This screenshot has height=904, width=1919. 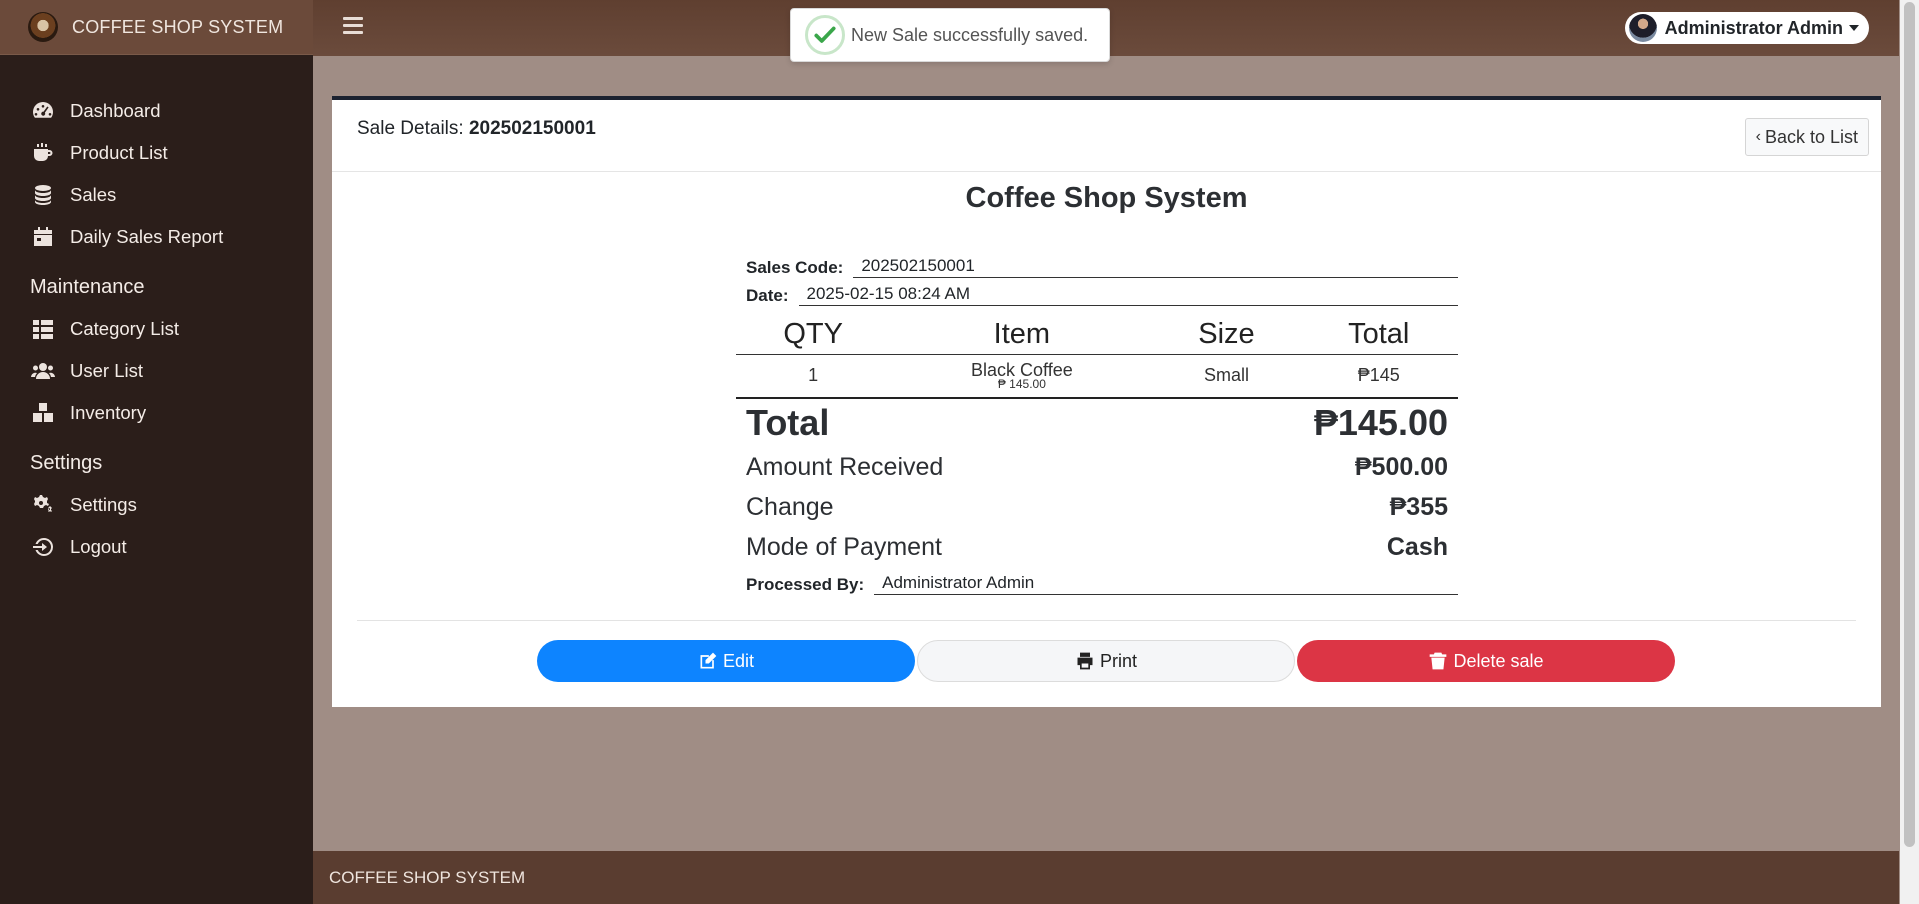 What do you see at coordinates (156, 195) in the screenshot?
I see `sidebar-item-sales: Sales` at bounding box center [156, 195].